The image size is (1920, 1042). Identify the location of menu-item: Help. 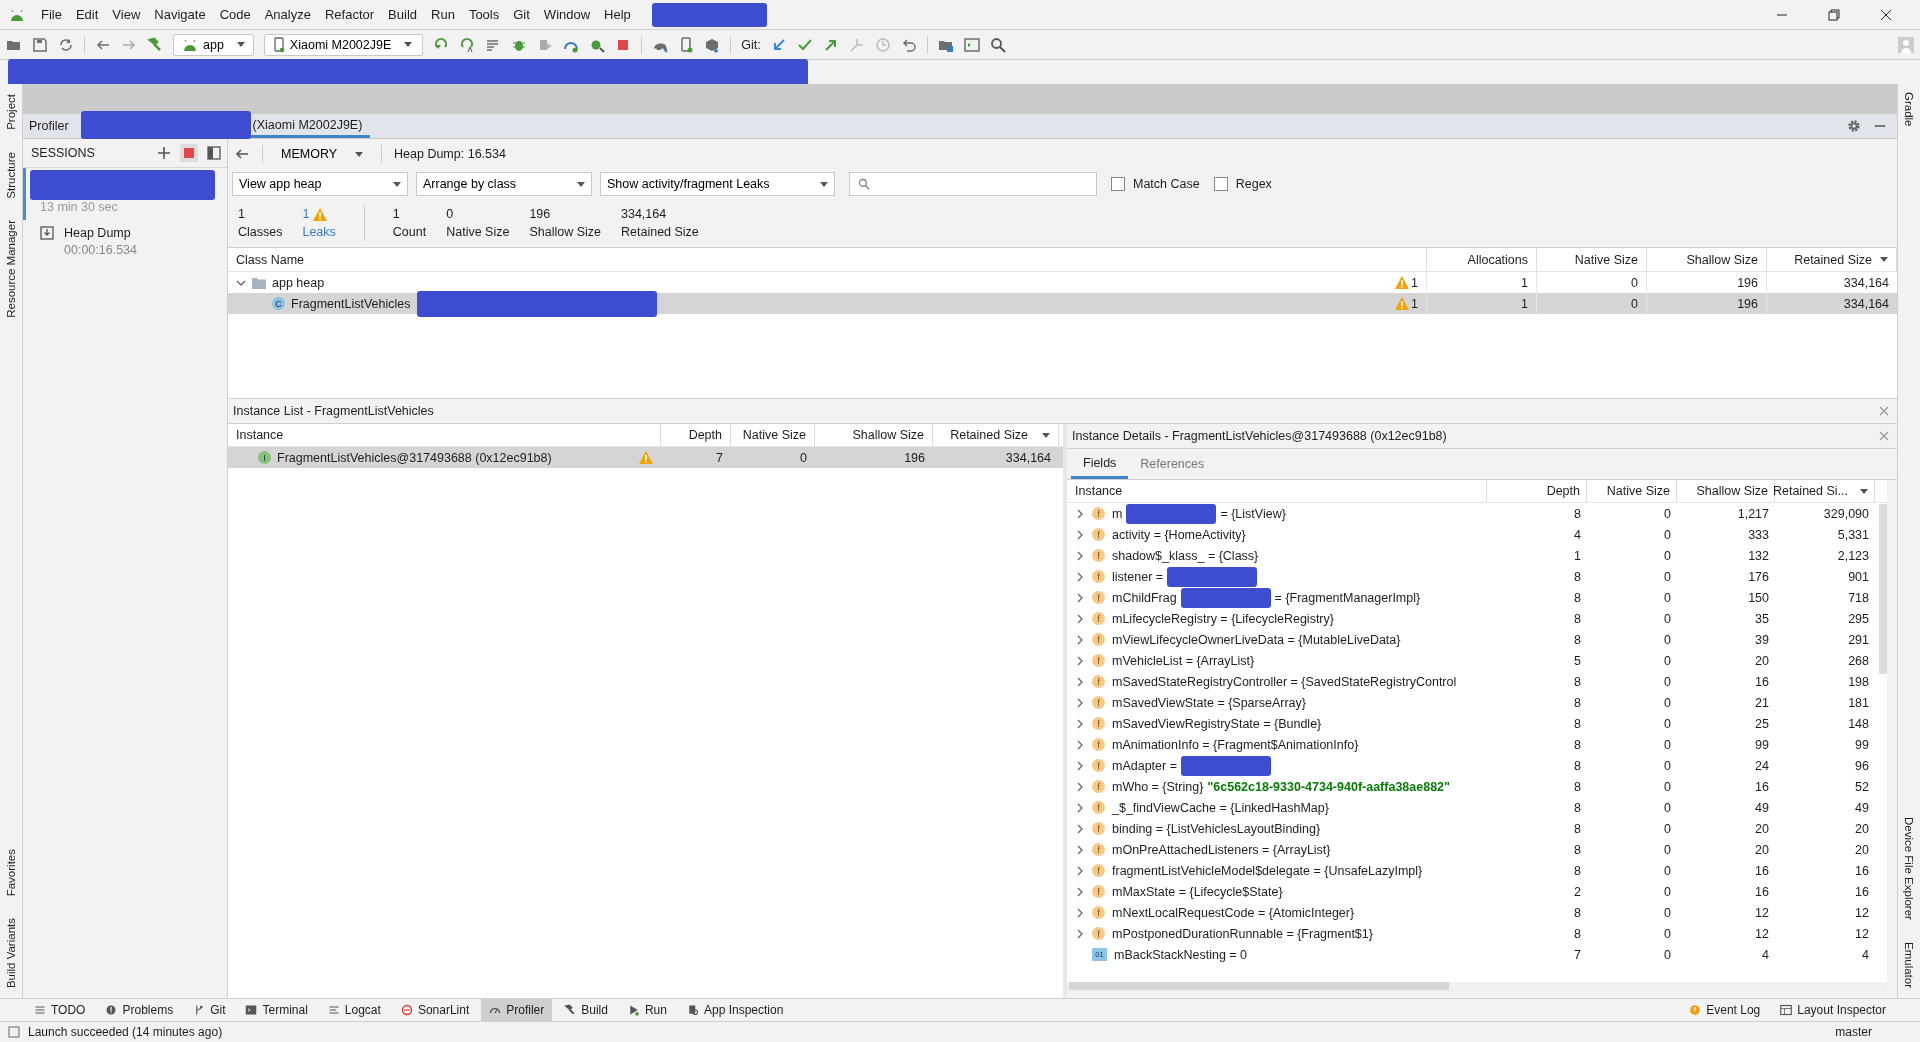
(617, 14).